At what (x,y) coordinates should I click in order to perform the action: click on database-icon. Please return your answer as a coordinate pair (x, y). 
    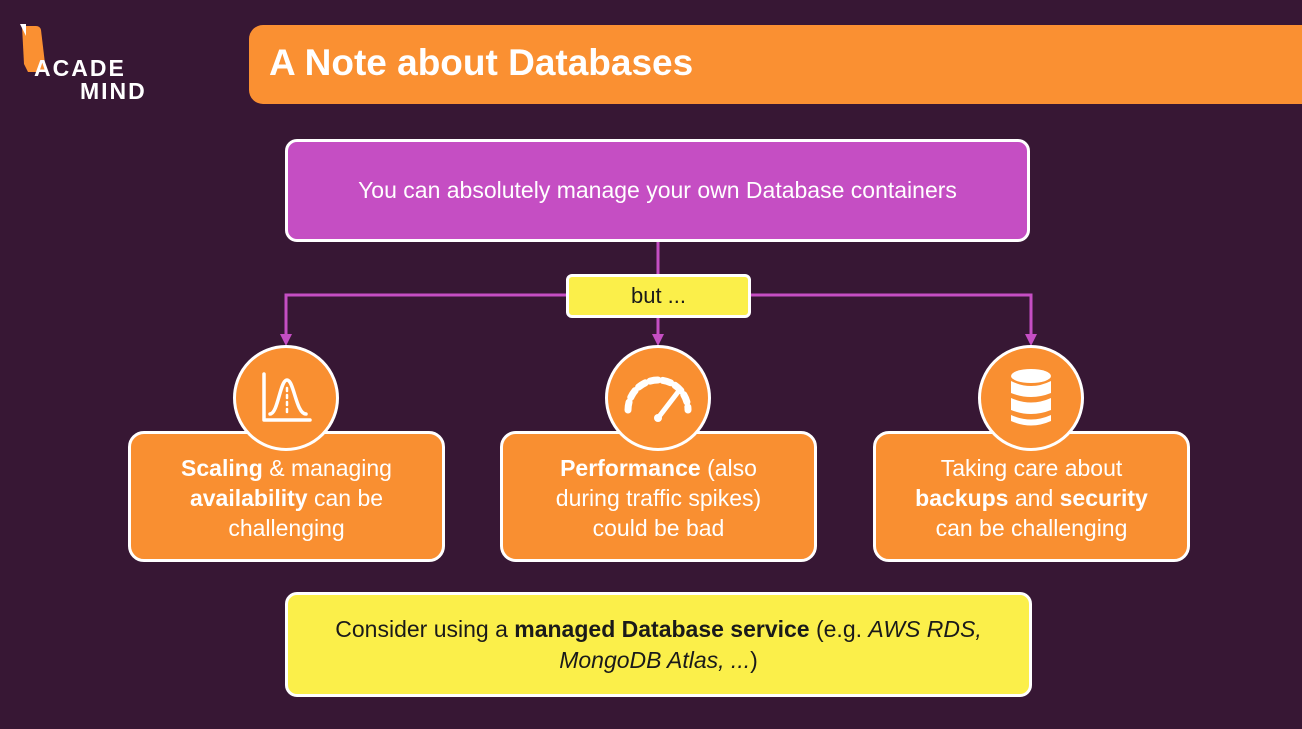
    Looking at the image, I should click on (1031, 397).